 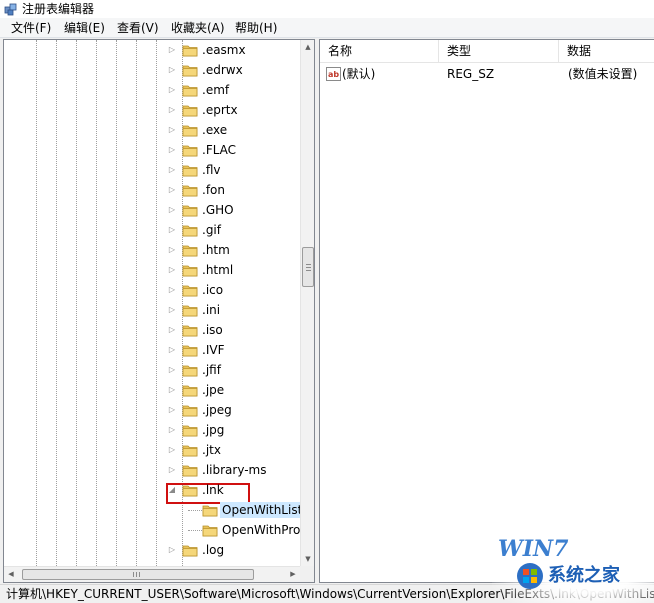 What do you see at coordinates (152, 470) in the screenshot?
I see `tree-node: ▷ .library-ms` at bounding box center [152, 470].